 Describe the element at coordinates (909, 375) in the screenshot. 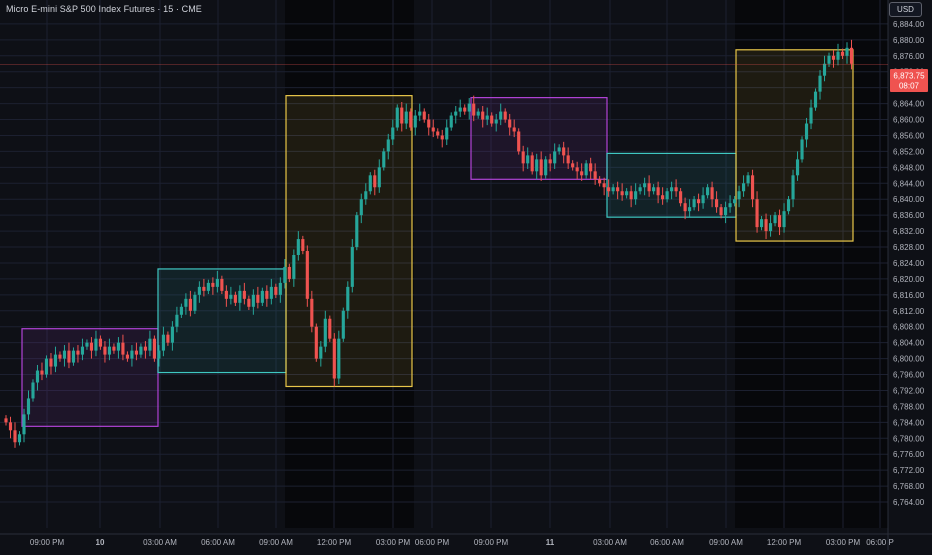

I see `y-tick-label: 6,796.00` at that location.